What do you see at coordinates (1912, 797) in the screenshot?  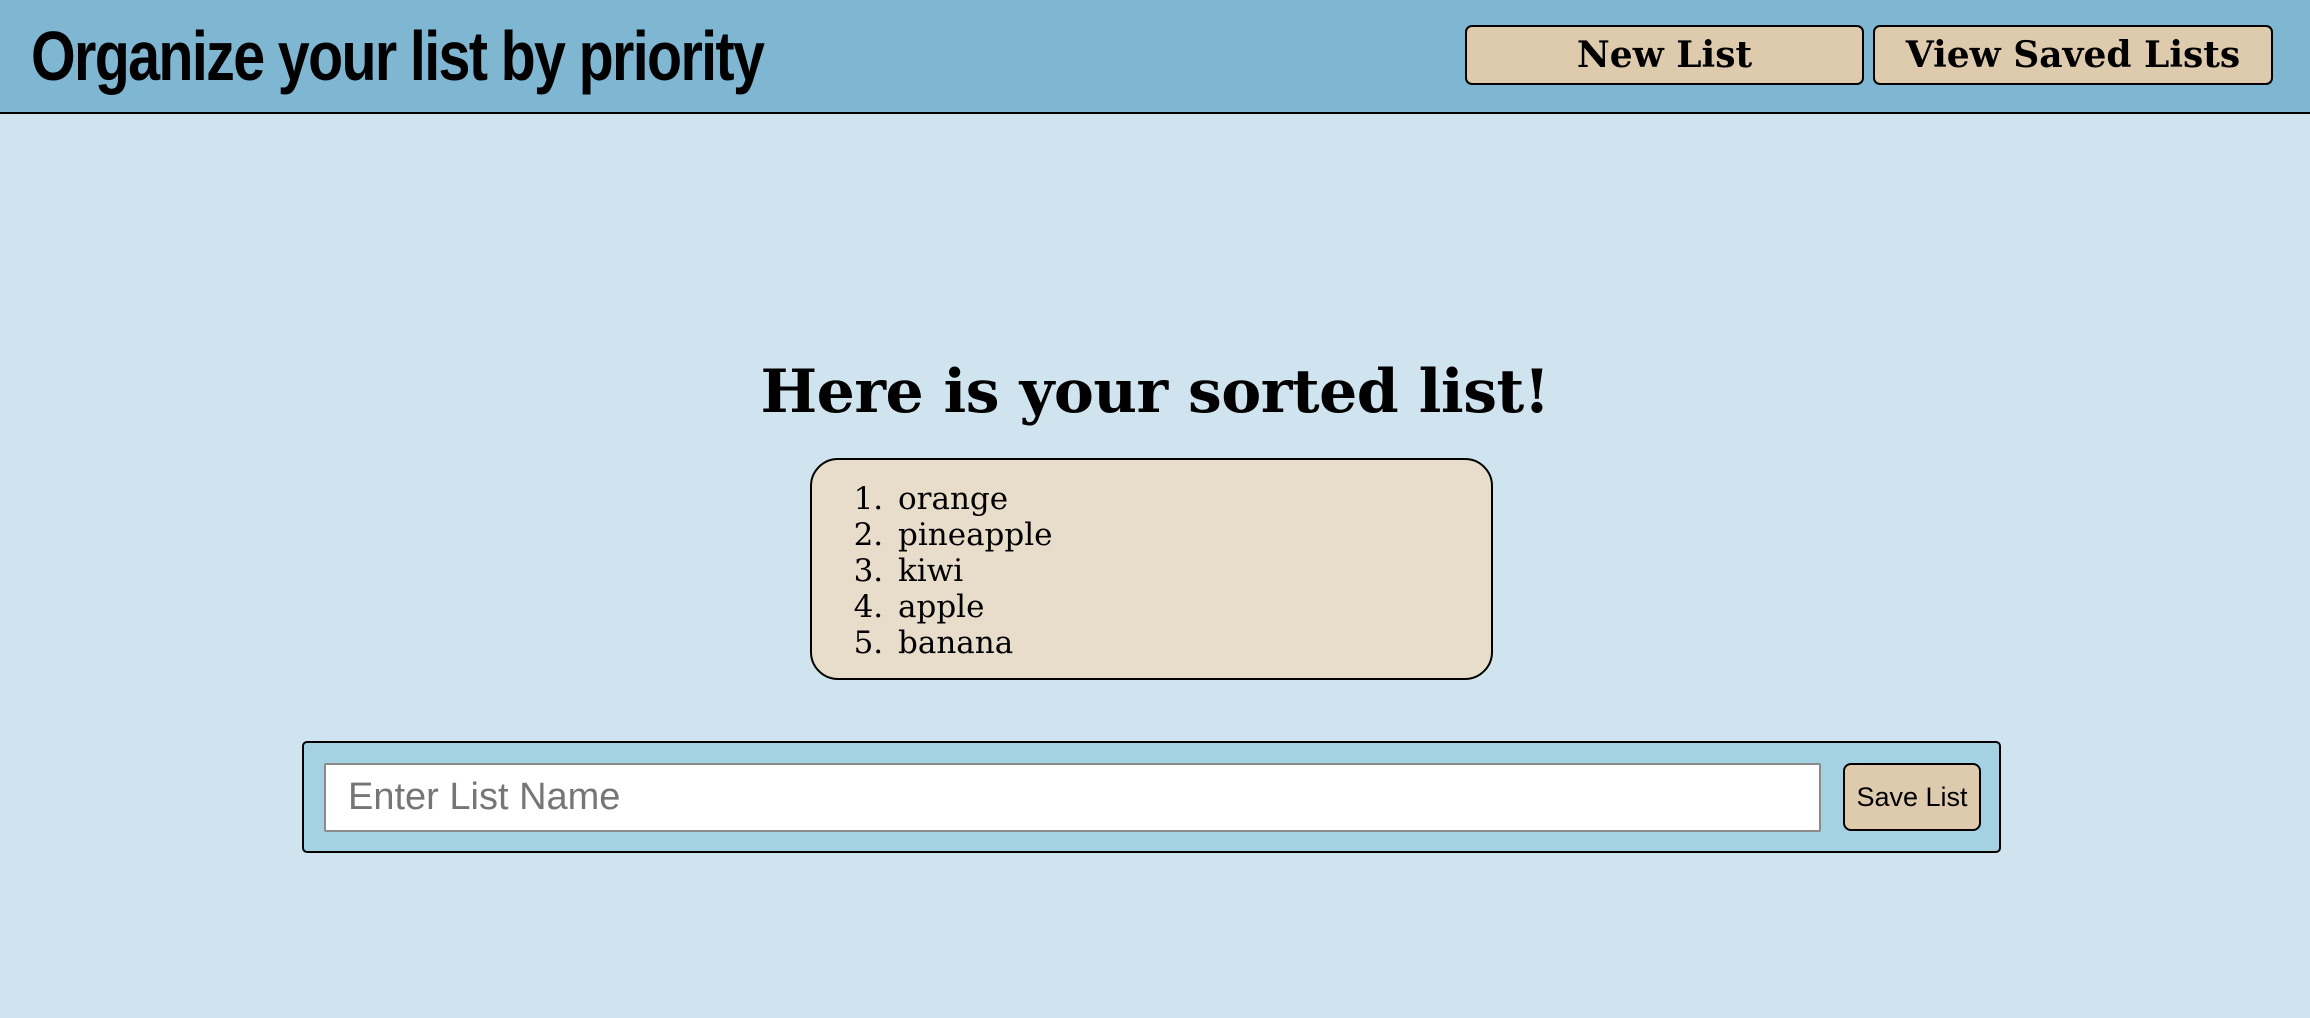 I see `save-list-button: Save List` at bounding box center [1912, 797].